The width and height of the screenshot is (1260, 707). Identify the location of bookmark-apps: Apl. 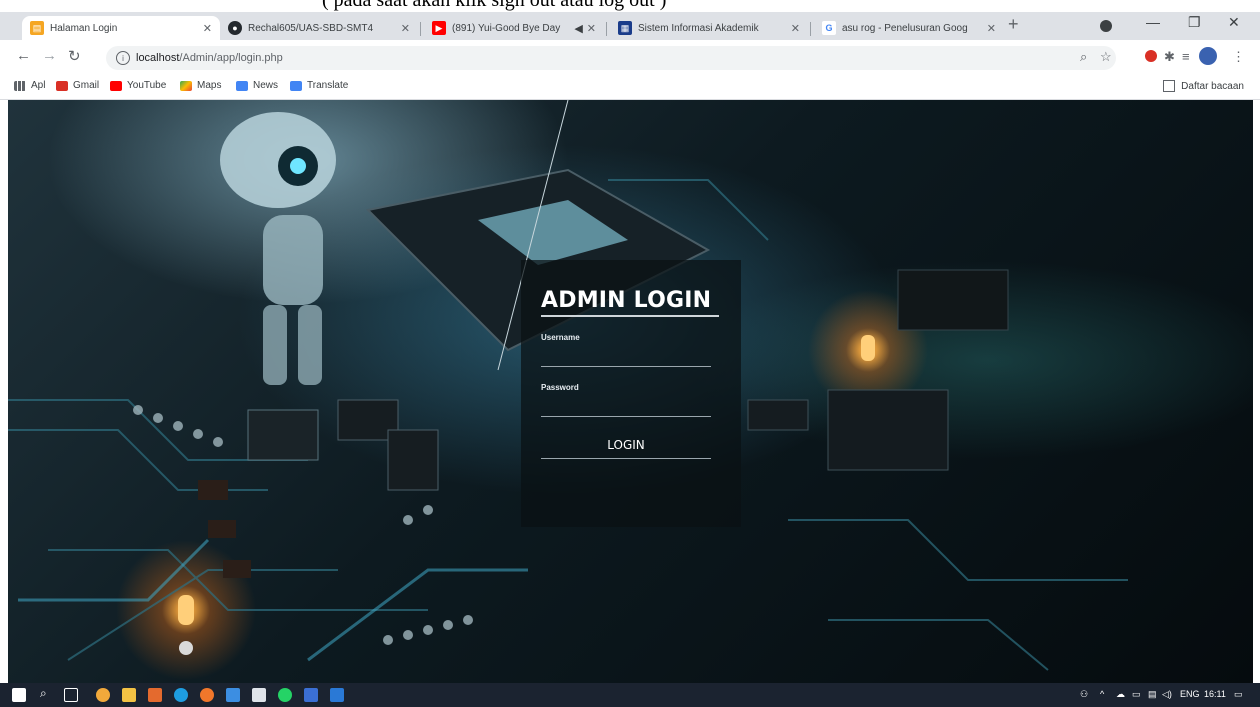
(29, 85).